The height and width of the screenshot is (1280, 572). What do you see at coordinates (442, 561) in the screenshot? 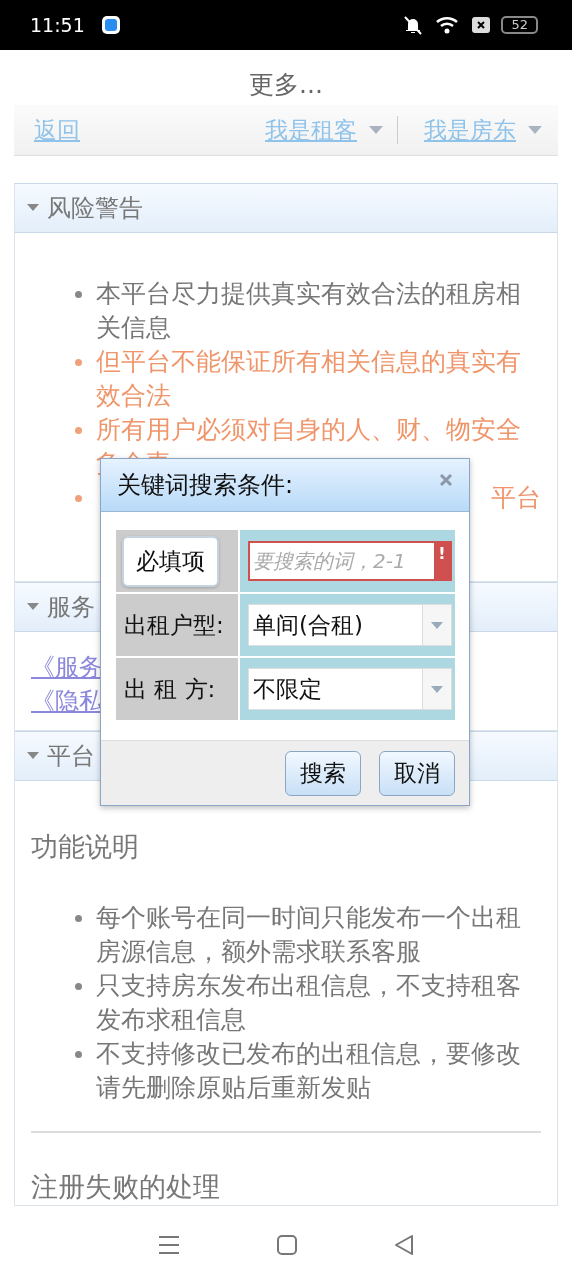
I see `error-mark: !` at bounding box center [442, 561].